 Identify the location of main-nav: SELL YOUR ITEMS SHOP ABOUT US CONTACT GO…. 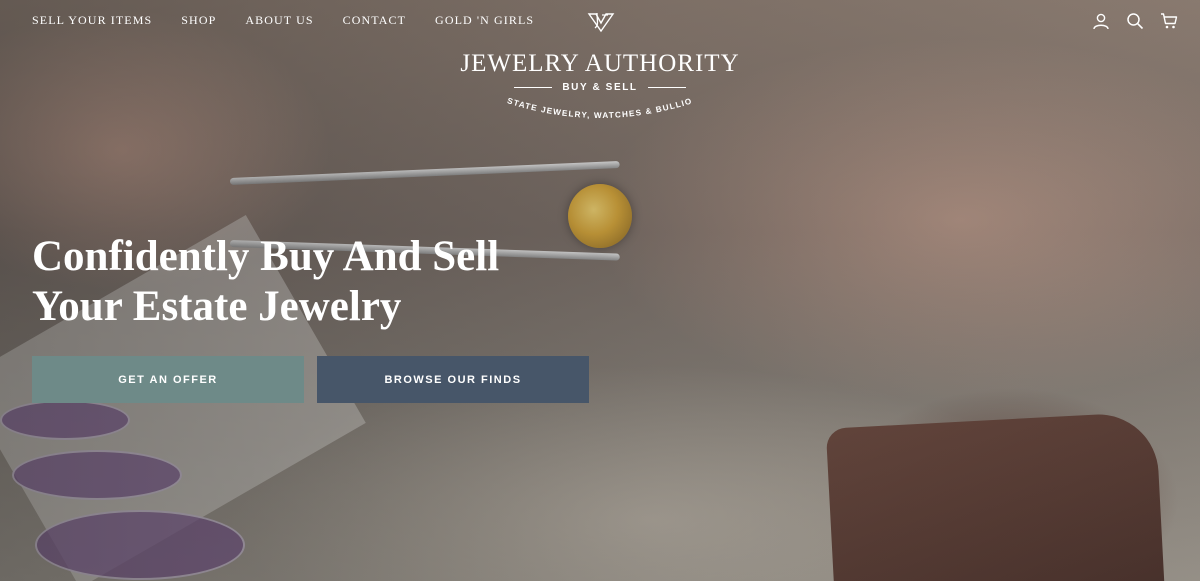
(283, 20).